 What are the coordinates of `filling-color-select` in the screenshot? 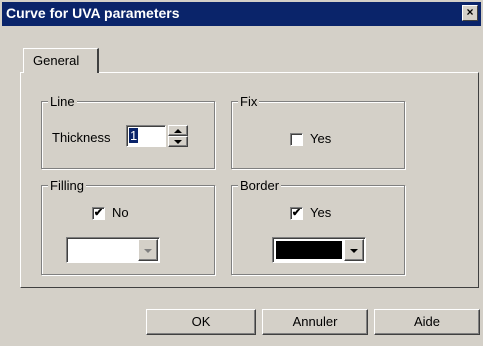 It's located at (113, 250).